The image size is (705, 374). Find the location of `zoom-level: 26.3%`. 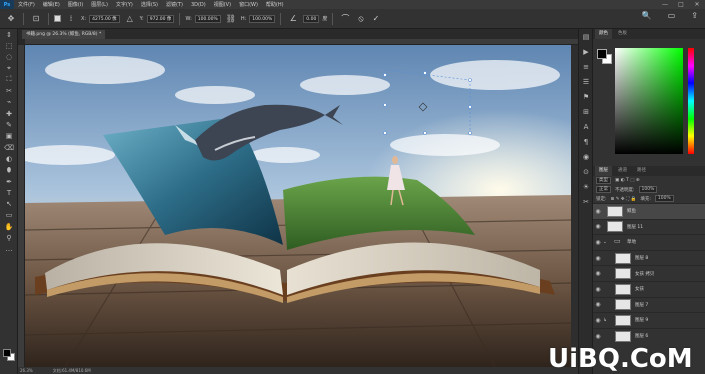

zoom-level: 26.3% is located at coordinates (26, 370).